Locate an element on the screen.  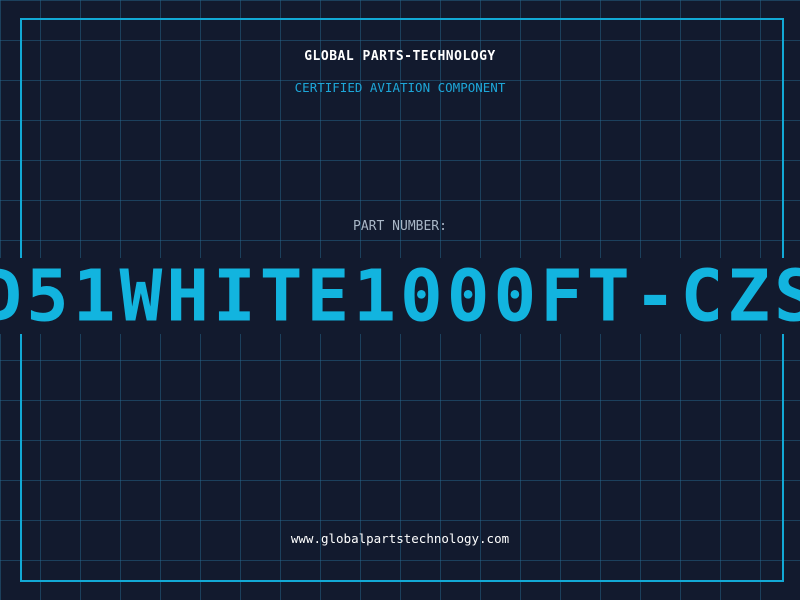
company-name: GLOBAL PARTS-TECHNOLOGY is located at coordinates (400, 56).